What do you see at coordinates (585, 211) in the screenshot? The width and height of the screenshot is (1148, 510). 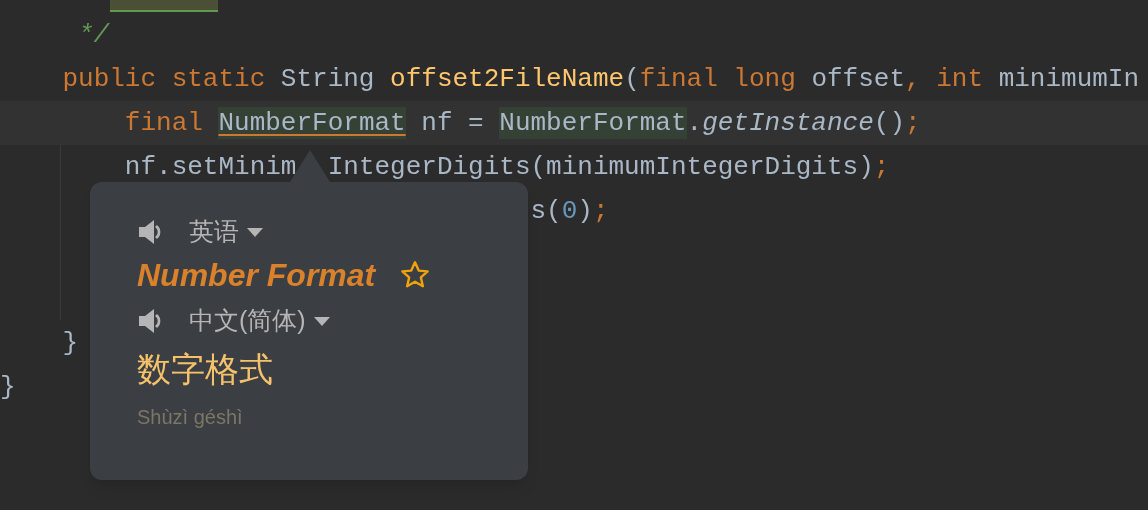 I see `code-token: )` at bounding box center [585, 211].